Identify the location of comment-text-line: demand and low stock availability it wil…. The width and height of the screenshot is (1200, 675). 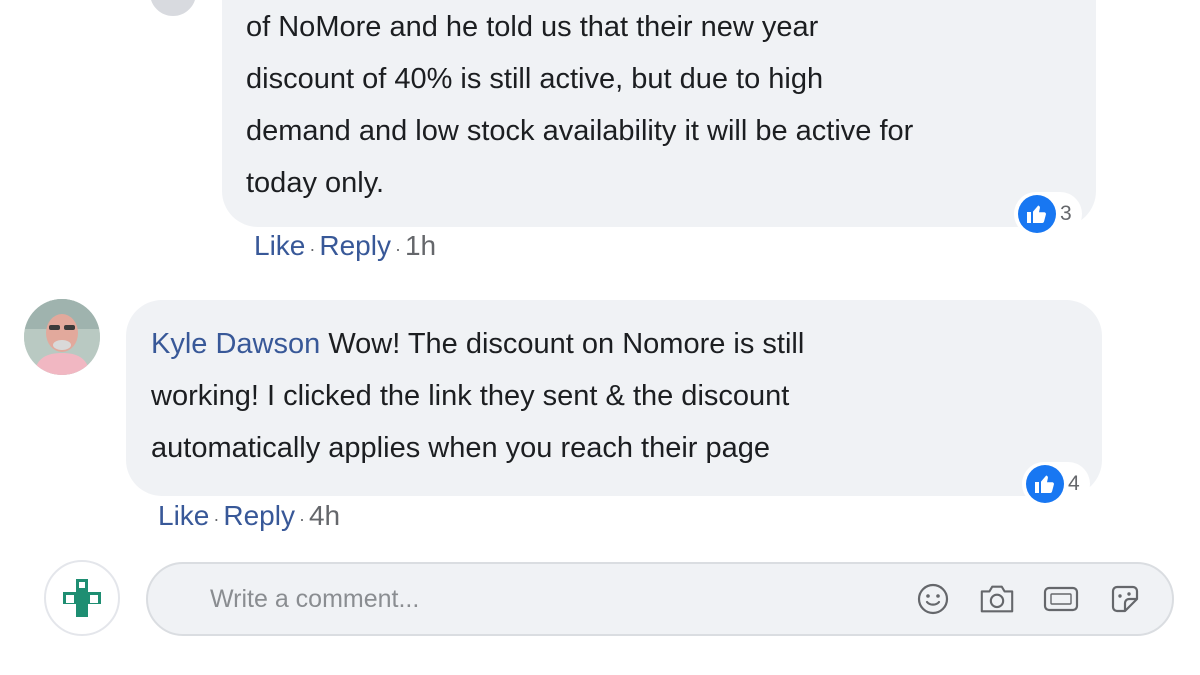
(580, 131).